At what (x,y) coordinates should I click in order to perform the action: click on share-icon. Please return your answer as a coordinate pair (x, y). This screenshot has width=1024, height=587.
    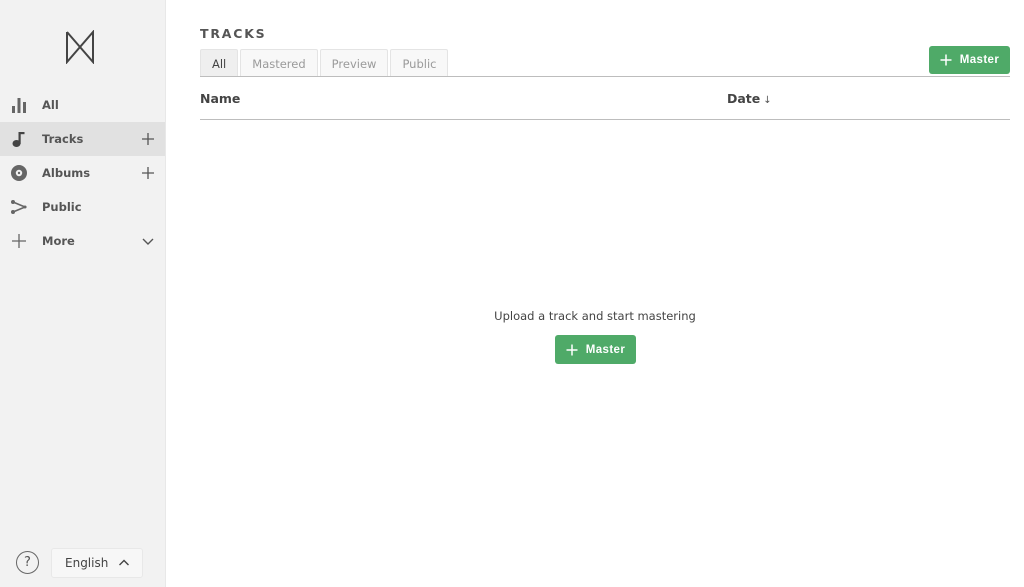
    Looking at the image, I should click on (19, 207).